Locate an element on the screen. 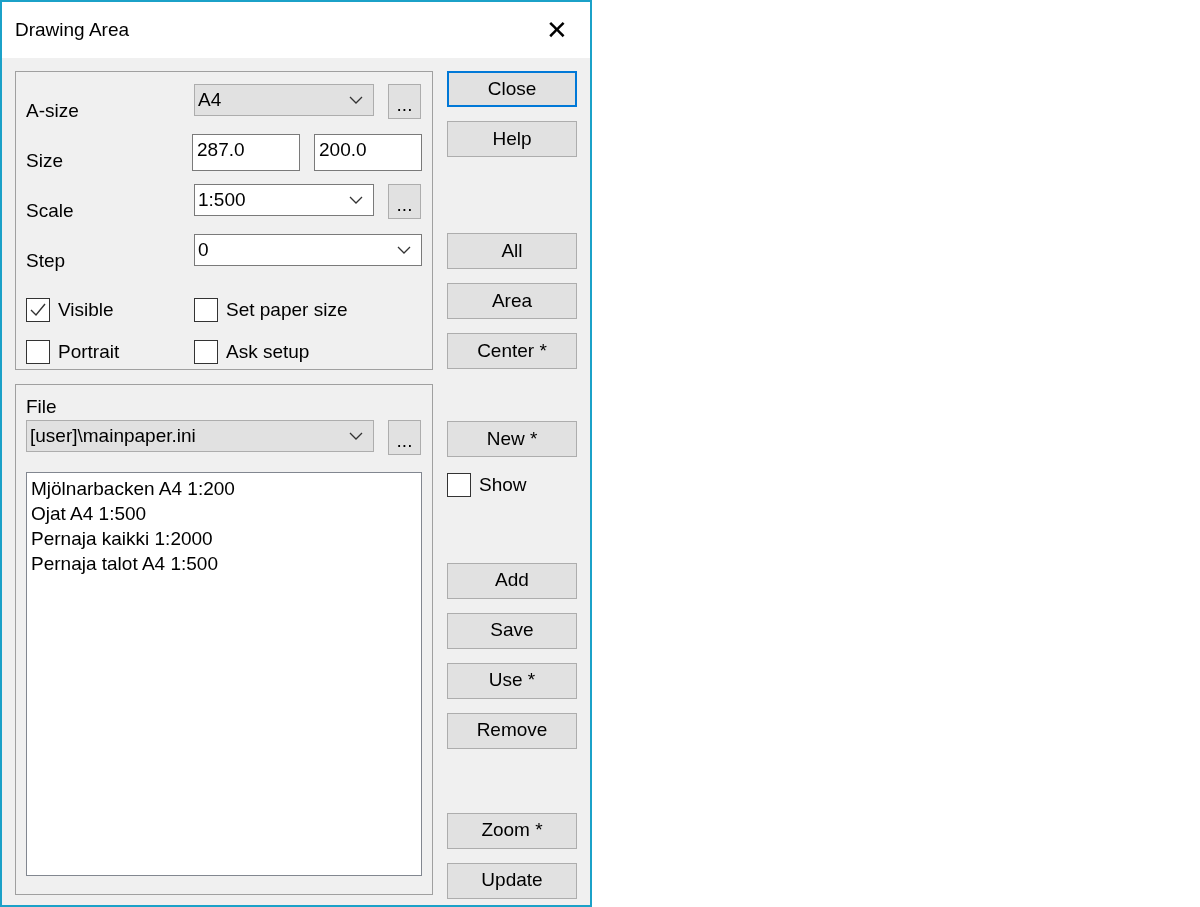  push-button: Save is located at coordinates (512, 630).